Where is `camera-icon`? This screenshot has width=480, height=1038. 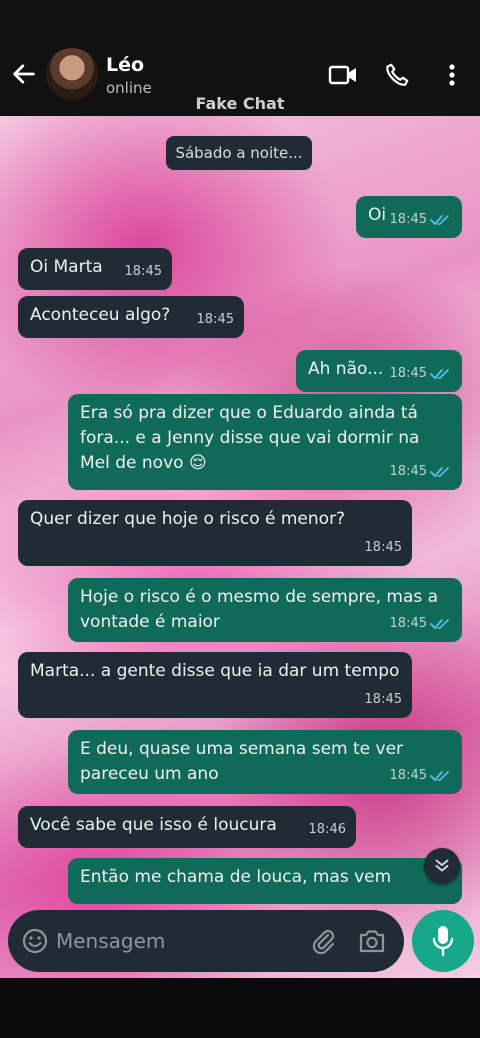
camera-icon is located at coordinates (372, 941).